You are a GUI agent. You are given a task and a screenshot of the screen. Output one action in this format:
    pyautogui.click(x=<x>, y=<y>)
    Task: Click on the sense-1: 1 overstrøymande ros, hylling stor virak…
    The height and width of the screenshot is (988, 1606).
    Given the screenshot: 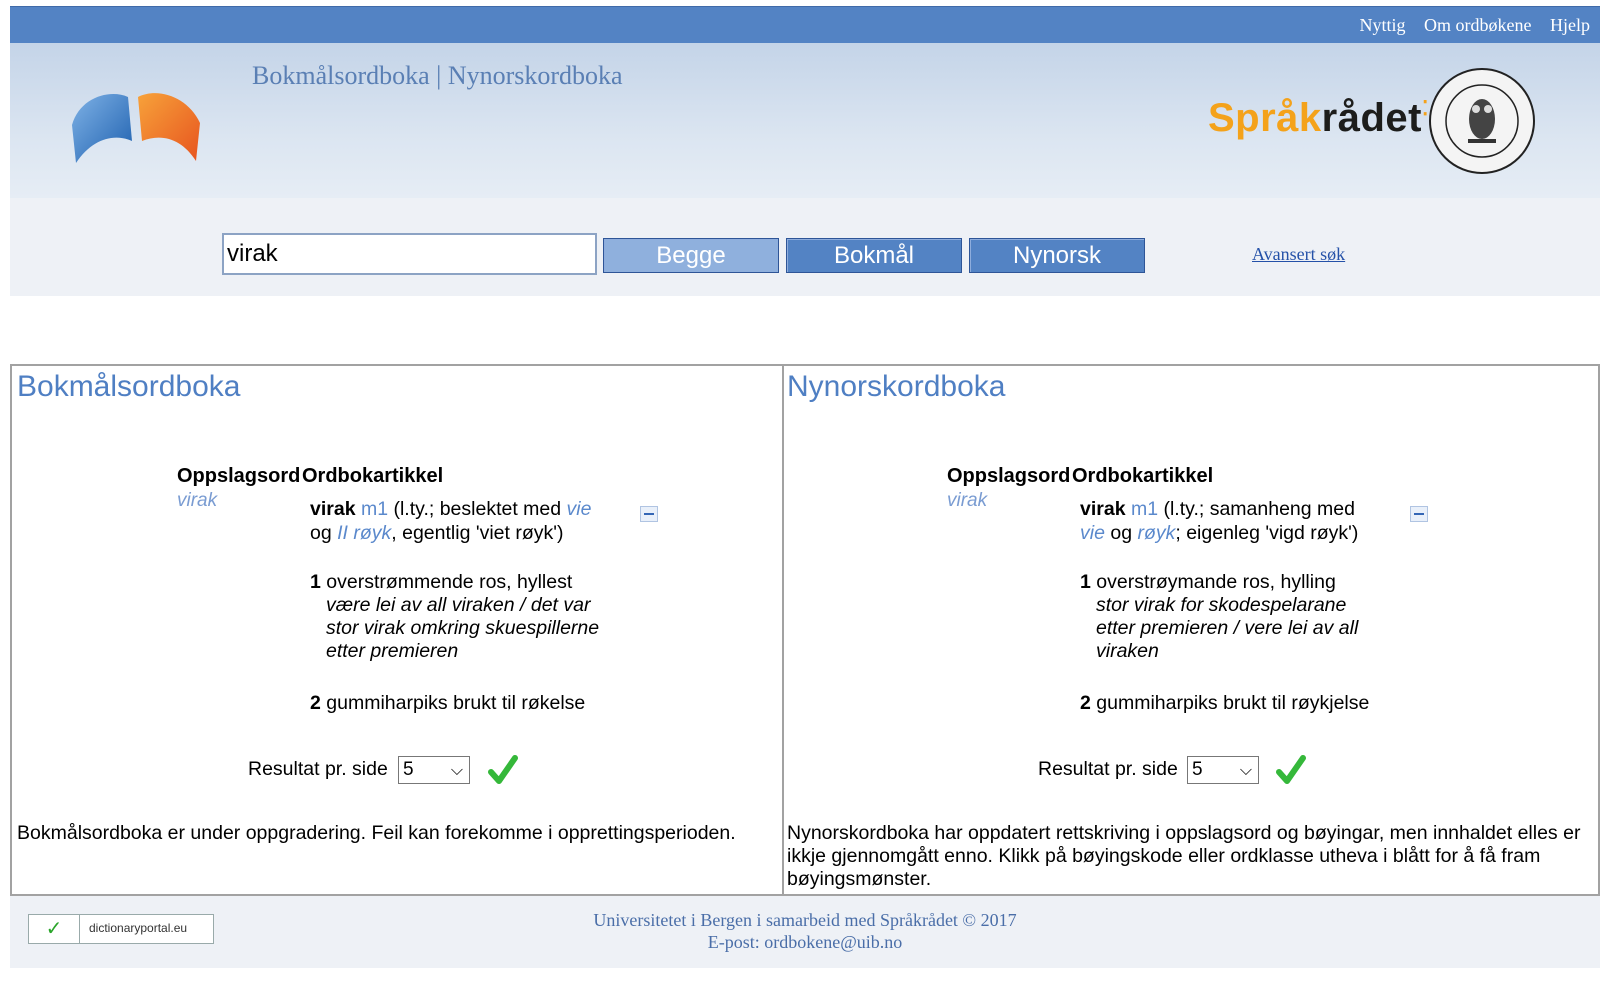 What is the action you would take?
    pyautogui.click(x=1230, y=617)
    